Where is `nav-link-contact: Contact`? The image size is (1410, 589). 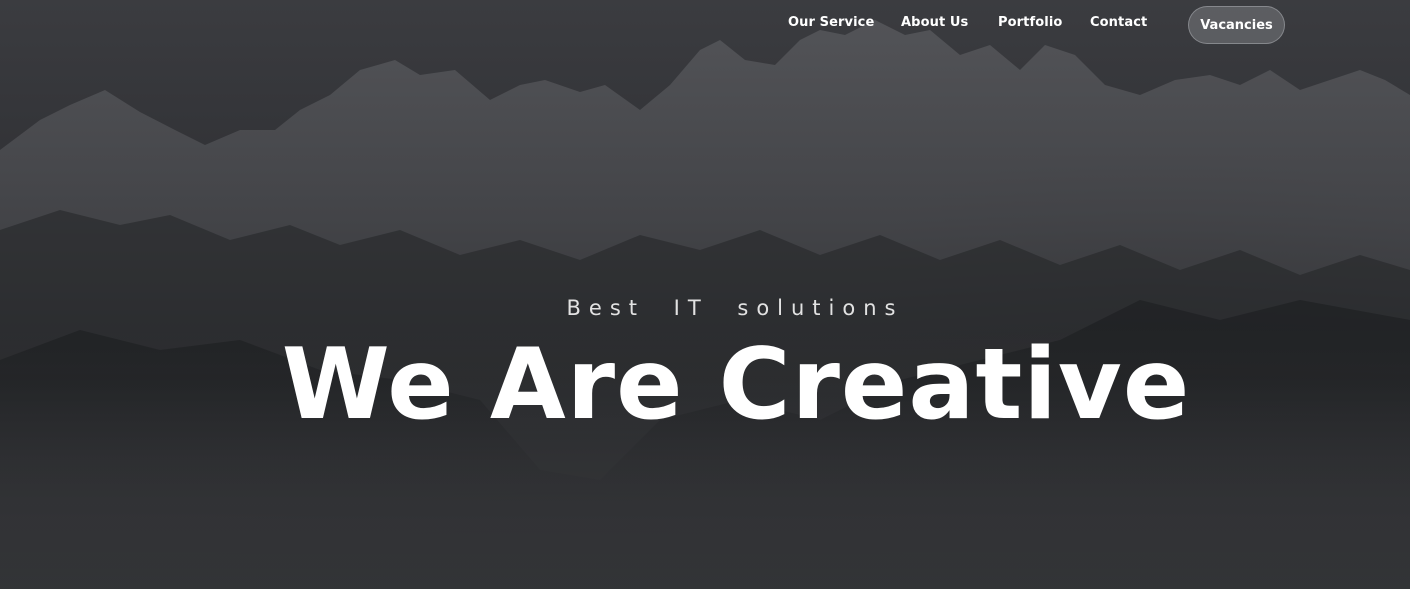 nav-link-contact: Contact is located at coordinates (1118, 22).